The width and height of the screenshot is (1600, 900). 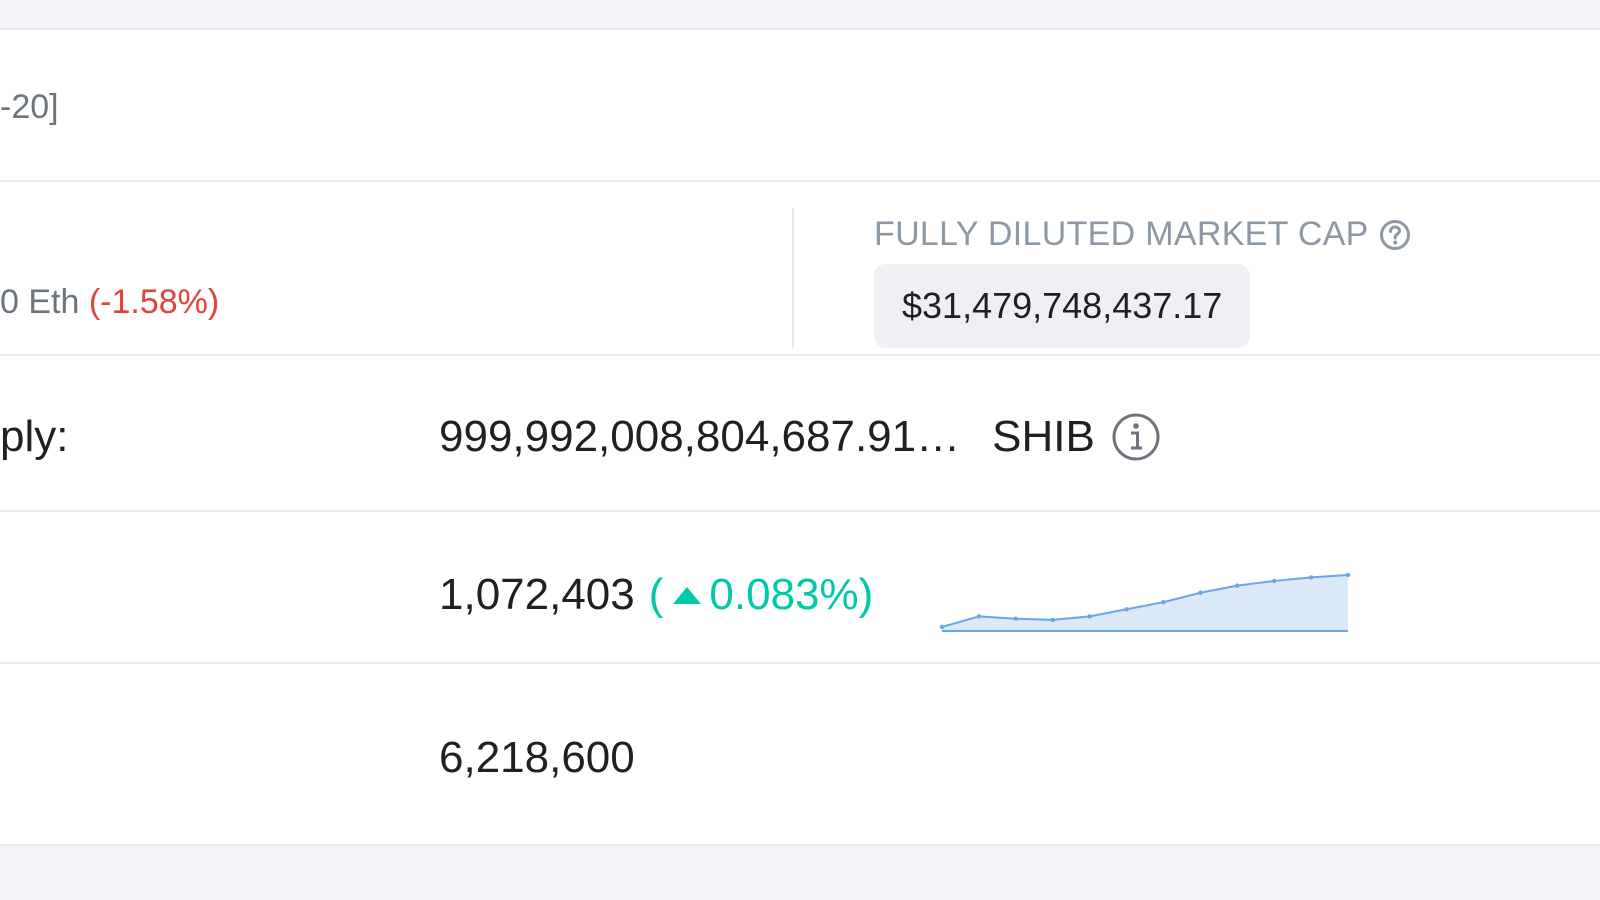 I want to click on caret-up-icon, so click(x=687, y=595).